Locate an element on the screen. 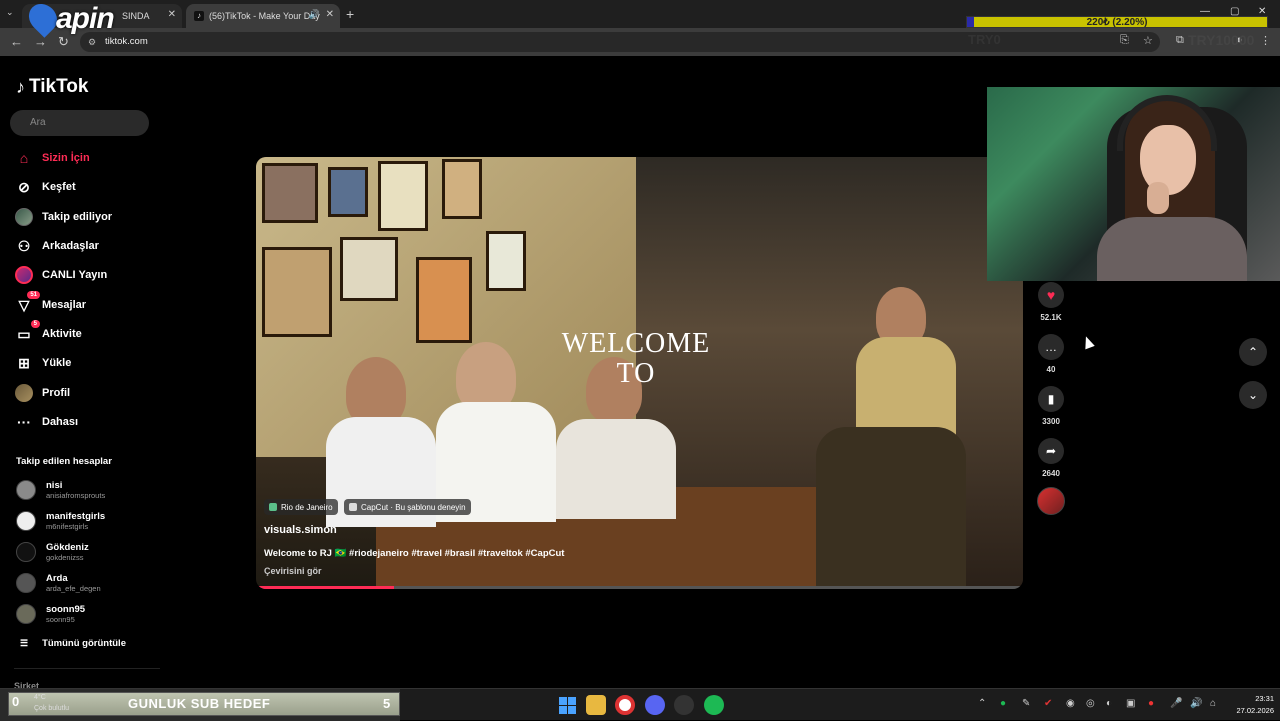  location-chip: Rio de Janeiro is located at coordinates (301, 507).